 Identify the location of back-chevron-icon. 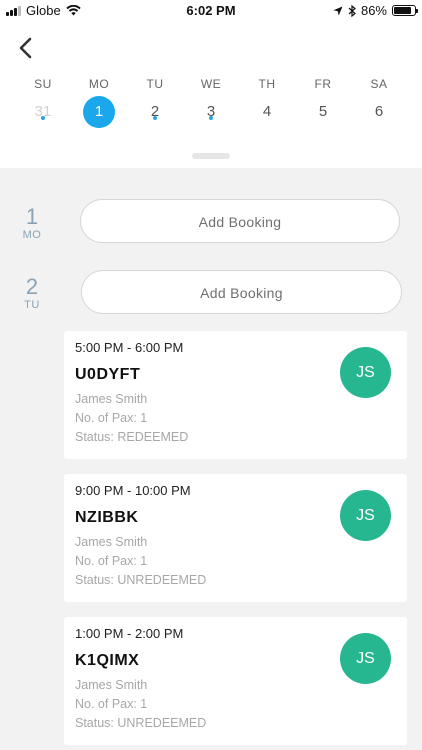
(26, 48).